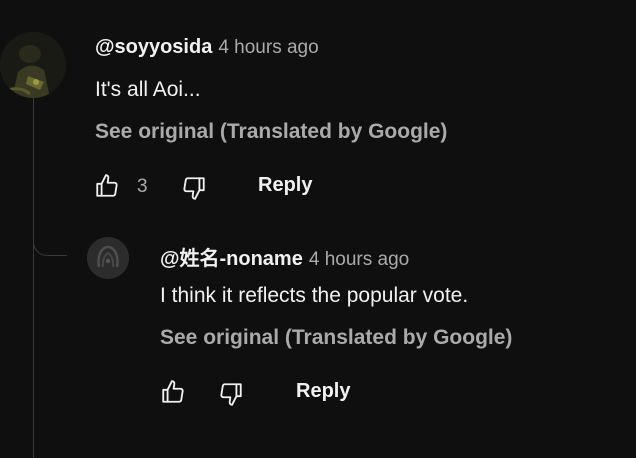  What do you see at coordinates (336, 338) in the screenshot?
I see `reply-see-original-link: See original (Translated by Google)` at bounding box center [336, 338].